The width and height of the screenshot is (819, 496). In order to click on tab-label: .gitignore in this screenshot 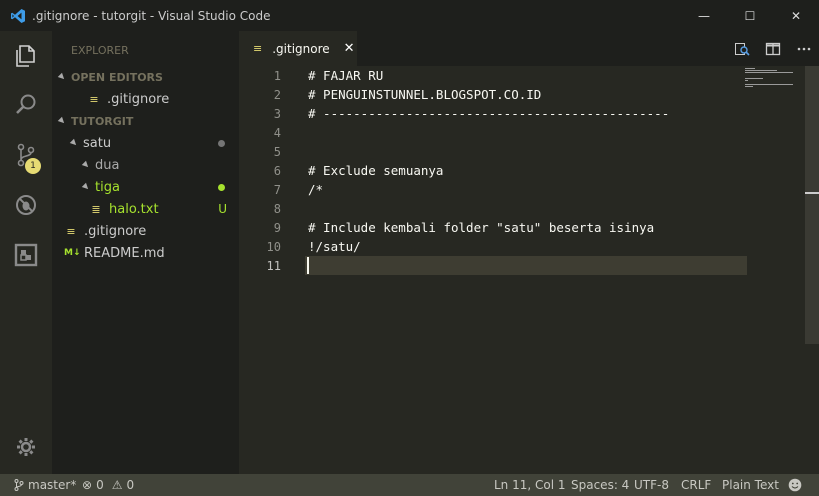, I will do `click(301, 48)`.